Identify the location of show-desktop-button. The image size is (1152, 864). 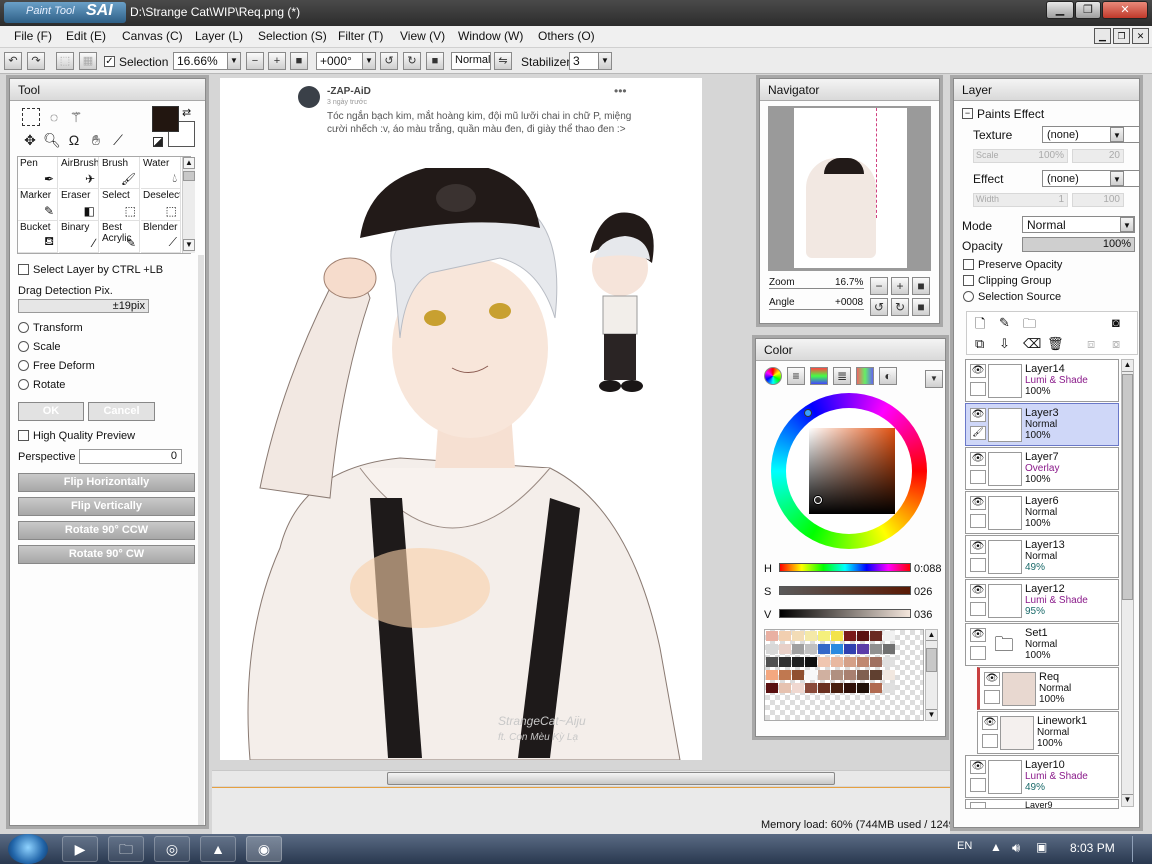
(1141, 849).